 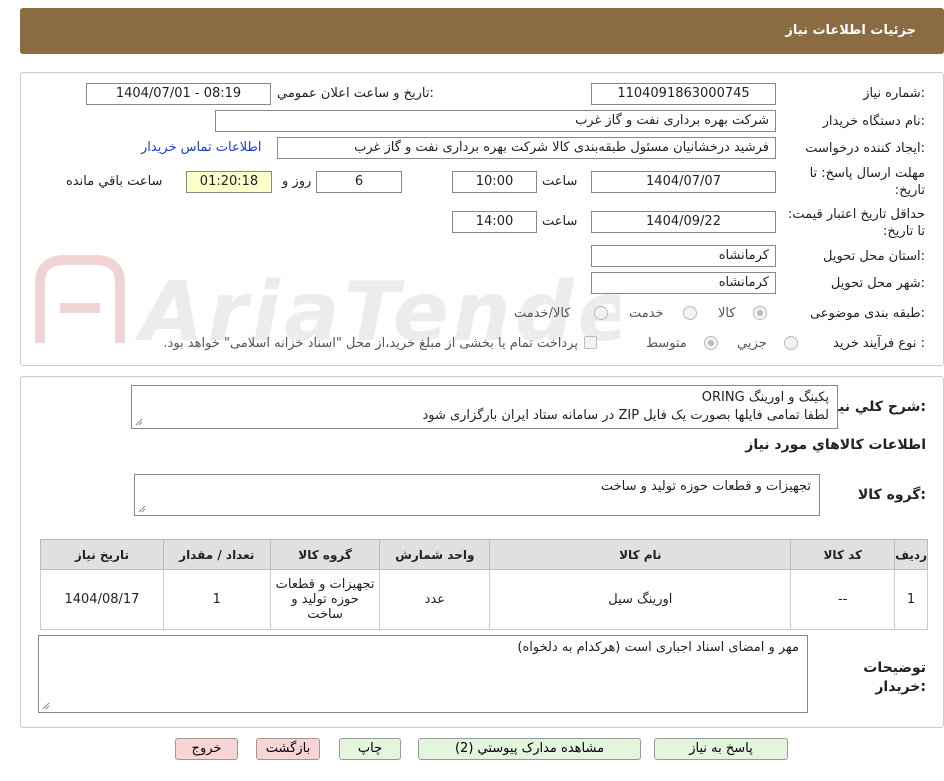 What do you see at coordinates (911, 599) in the screenshot?
I see `cell-row: 1` at bounding box center [911, 599].